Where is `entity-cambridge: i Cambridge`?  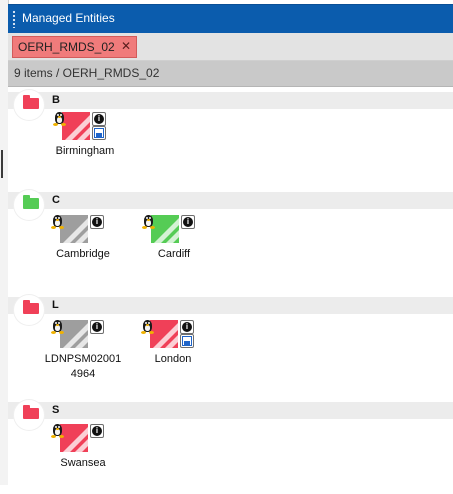
entity-cambridge: i Cambridge is located at coordinates (83, 250).